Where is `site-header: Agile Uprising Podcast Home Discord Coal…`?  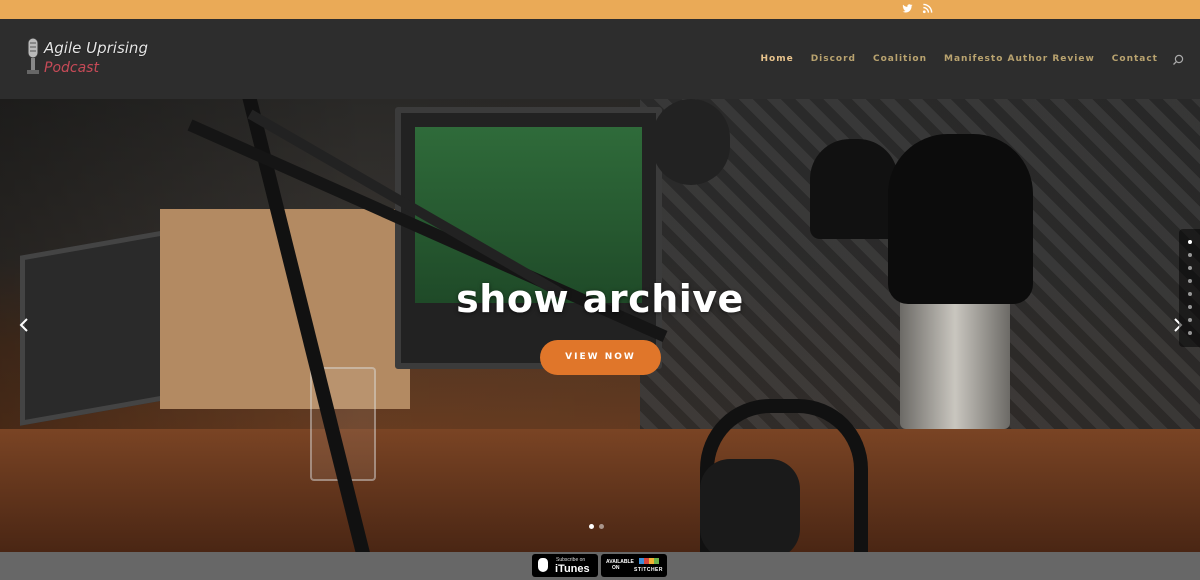
site-header: Agile Uprising Podcast Home Discord Coal… is located at coordinates (600, 59).